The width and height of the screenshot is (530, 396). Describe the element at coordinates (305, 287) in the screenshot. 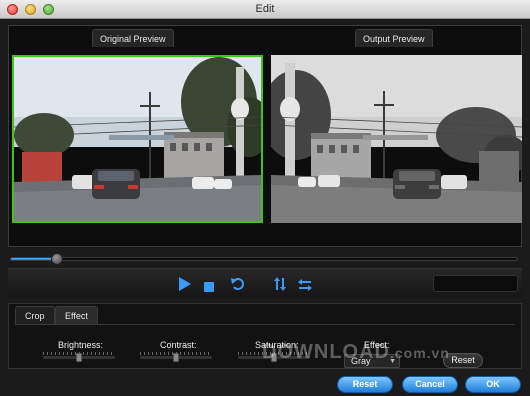

I see `flip-horizontal-icon` at that location.